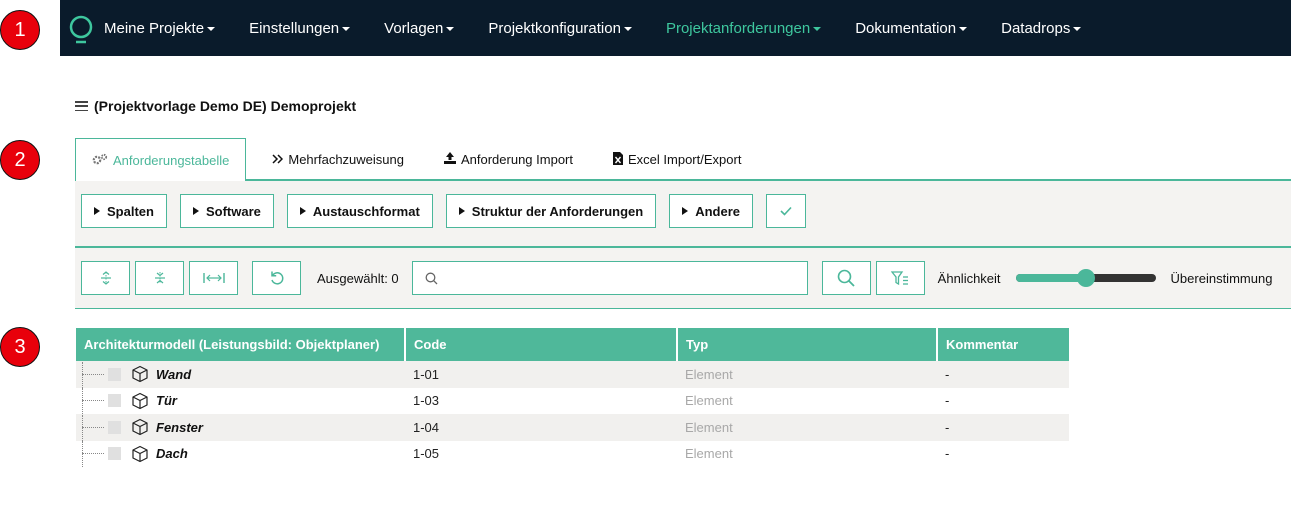 The image size is (1291, 510). I want to click on nav-vorlagen: Vorlagen, so click(419, 28).